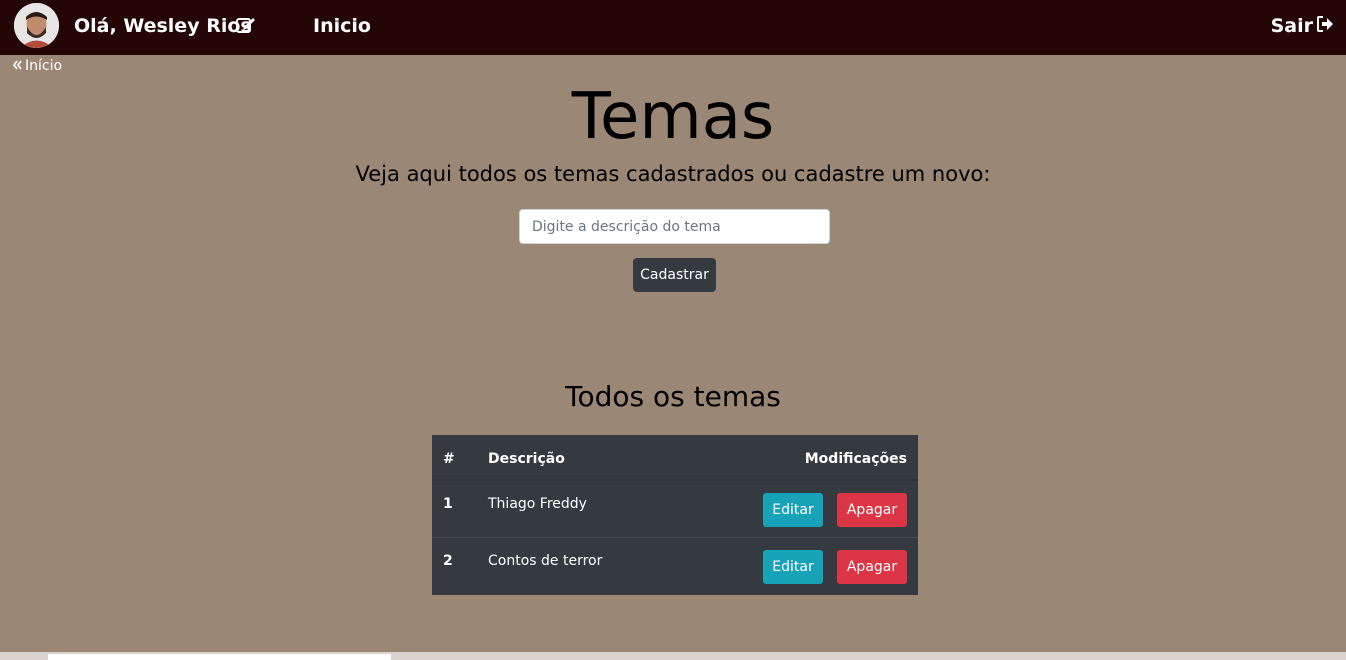 The height and width of the screenshot is (660, 1346). What do you see at coordinates (545, 561) in the screenshot?
I see `table-row-2-description: Contos de terror` at bounding box center [545, 561].